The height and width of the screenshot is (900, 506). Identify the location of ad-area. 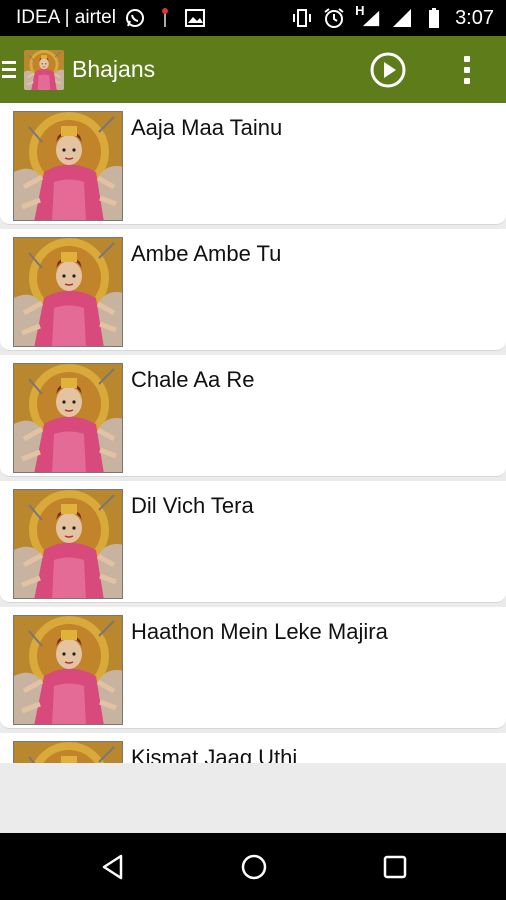
(253, 798).